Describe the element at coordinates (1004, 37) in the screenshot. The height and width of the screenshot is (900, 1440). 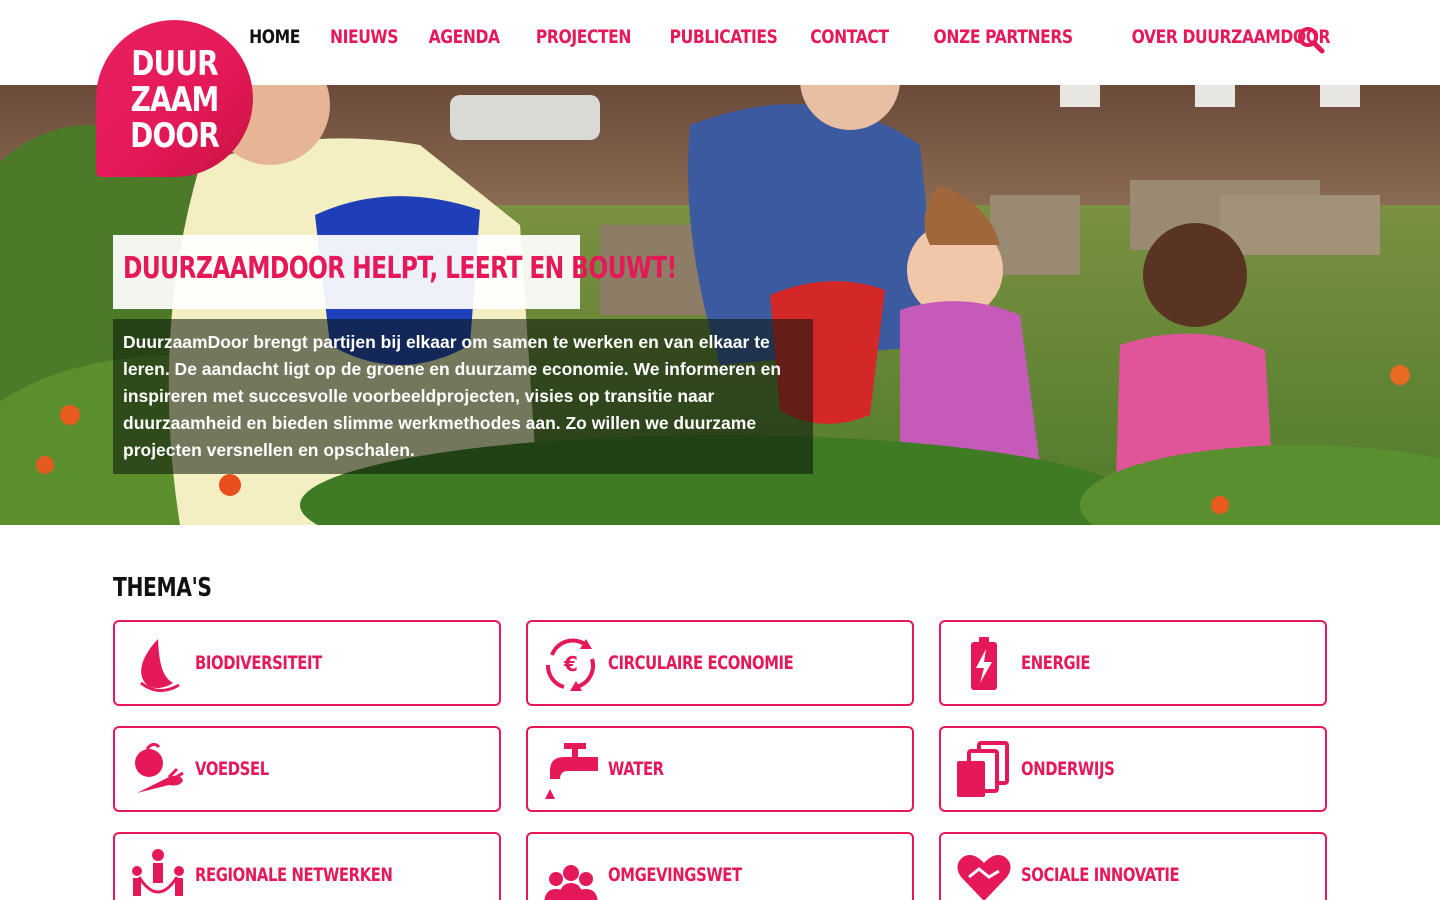
I see `nav-onze-partners: Onze partners` at that location.